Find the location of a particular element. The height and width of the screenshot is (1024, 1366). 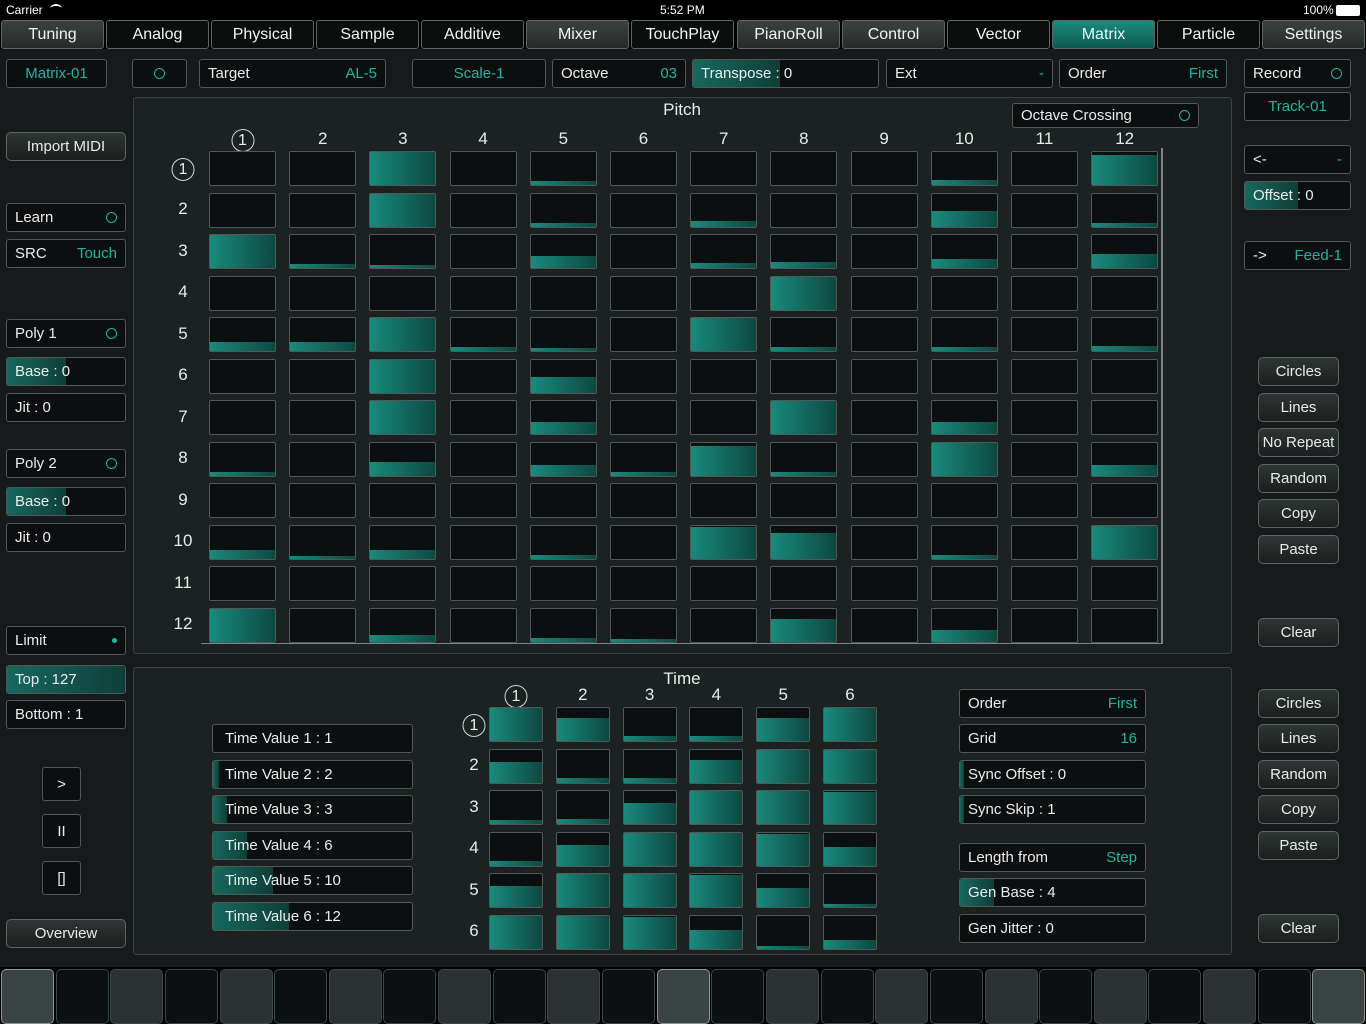

target-selector: Target AL-5 is located at coordinates (292, 73).